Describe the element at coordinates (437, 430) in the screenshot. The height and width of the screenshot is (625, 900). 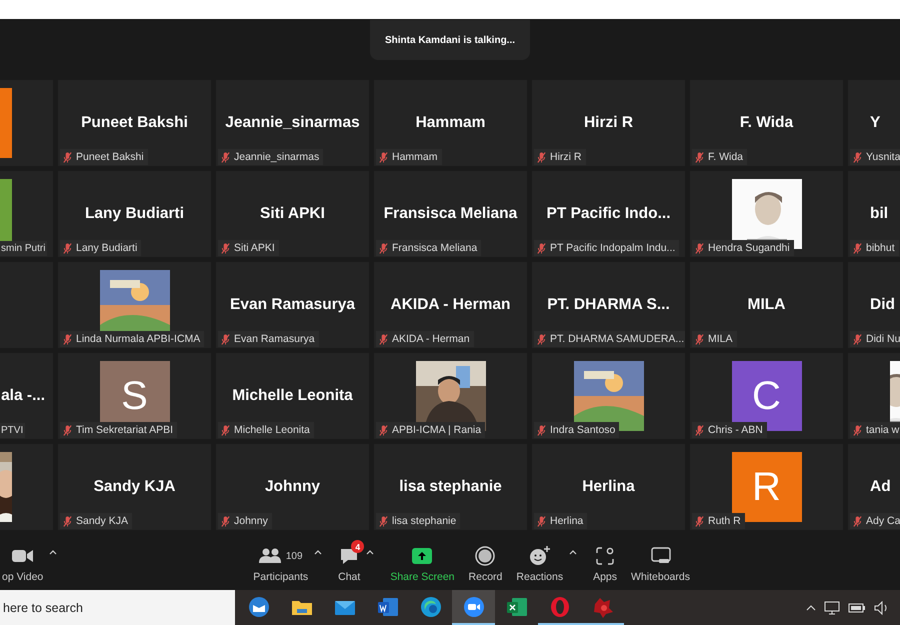
I see `name-label-text: APBI-ICMA | Rania` at that location.